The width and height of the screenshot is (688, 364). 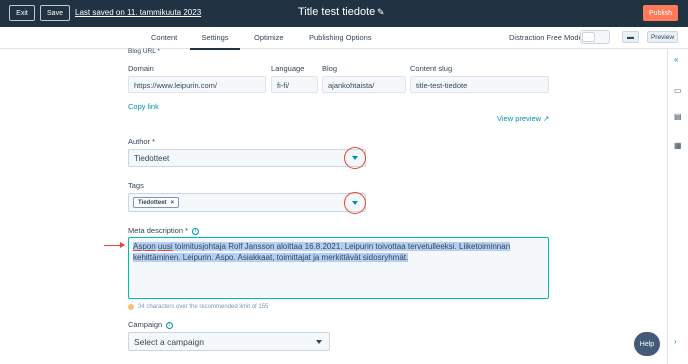 I want to click on tag-chip: Tiedotteet ×, so click(x=156, y=202).